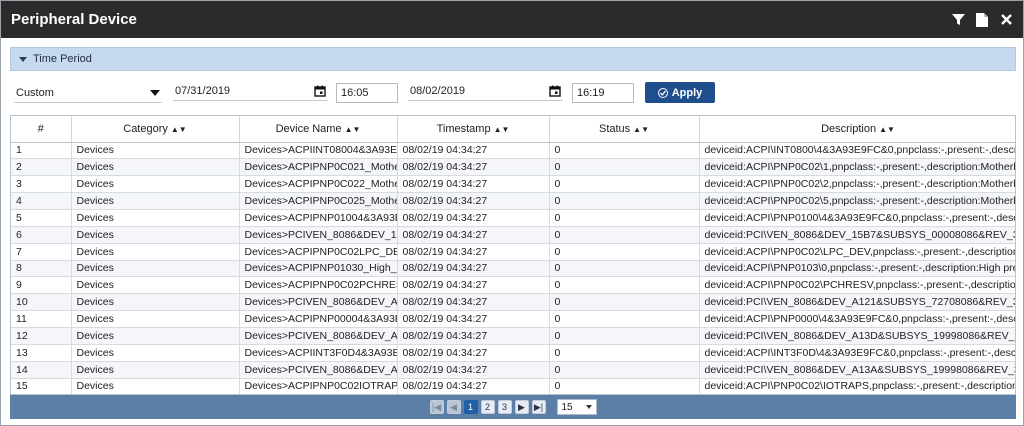  Describe the element at coordinates (485, 91) in the screenshot. I see `end-date-field: 08/02/2019` at that location.